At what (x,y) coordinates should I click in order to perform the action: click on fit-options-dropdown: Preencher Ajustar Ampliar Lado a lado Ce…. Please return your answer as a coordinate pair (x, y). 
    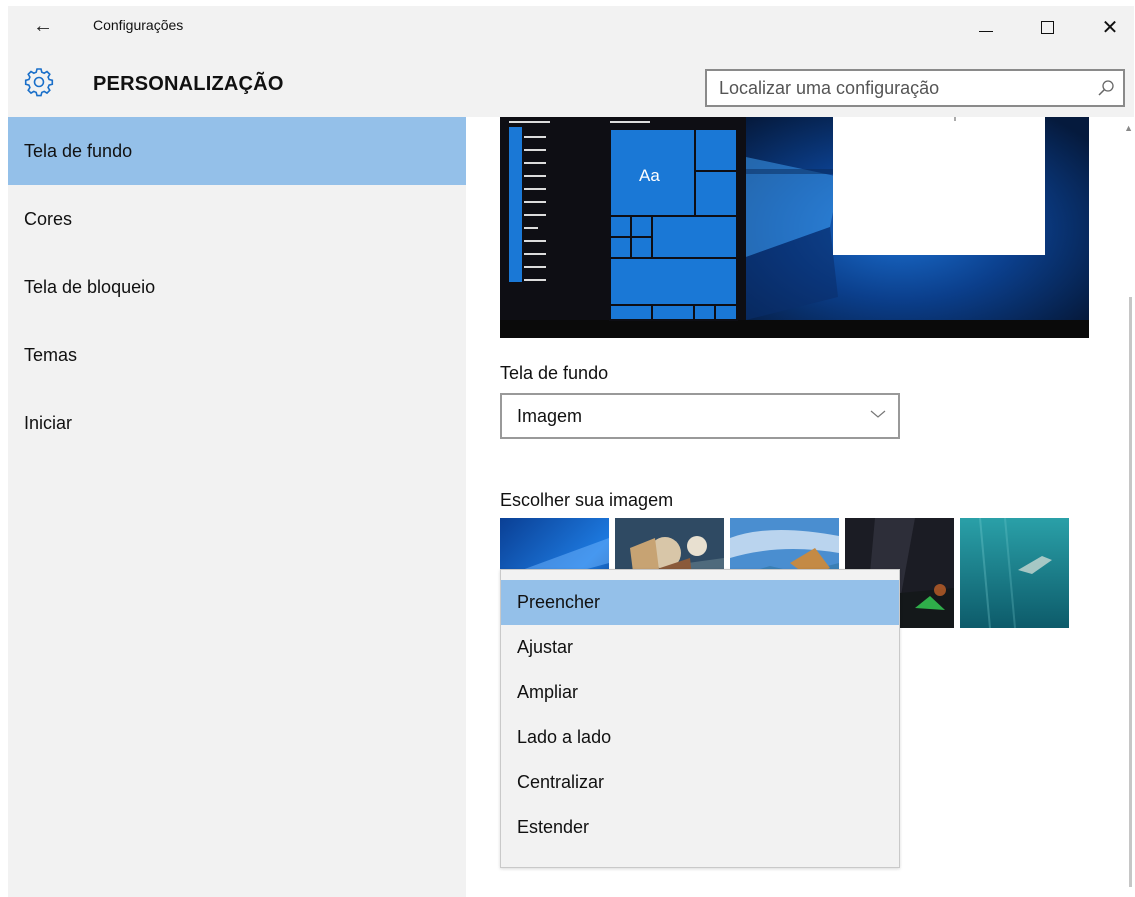
    Looking at the image, I should click on (700, 718).